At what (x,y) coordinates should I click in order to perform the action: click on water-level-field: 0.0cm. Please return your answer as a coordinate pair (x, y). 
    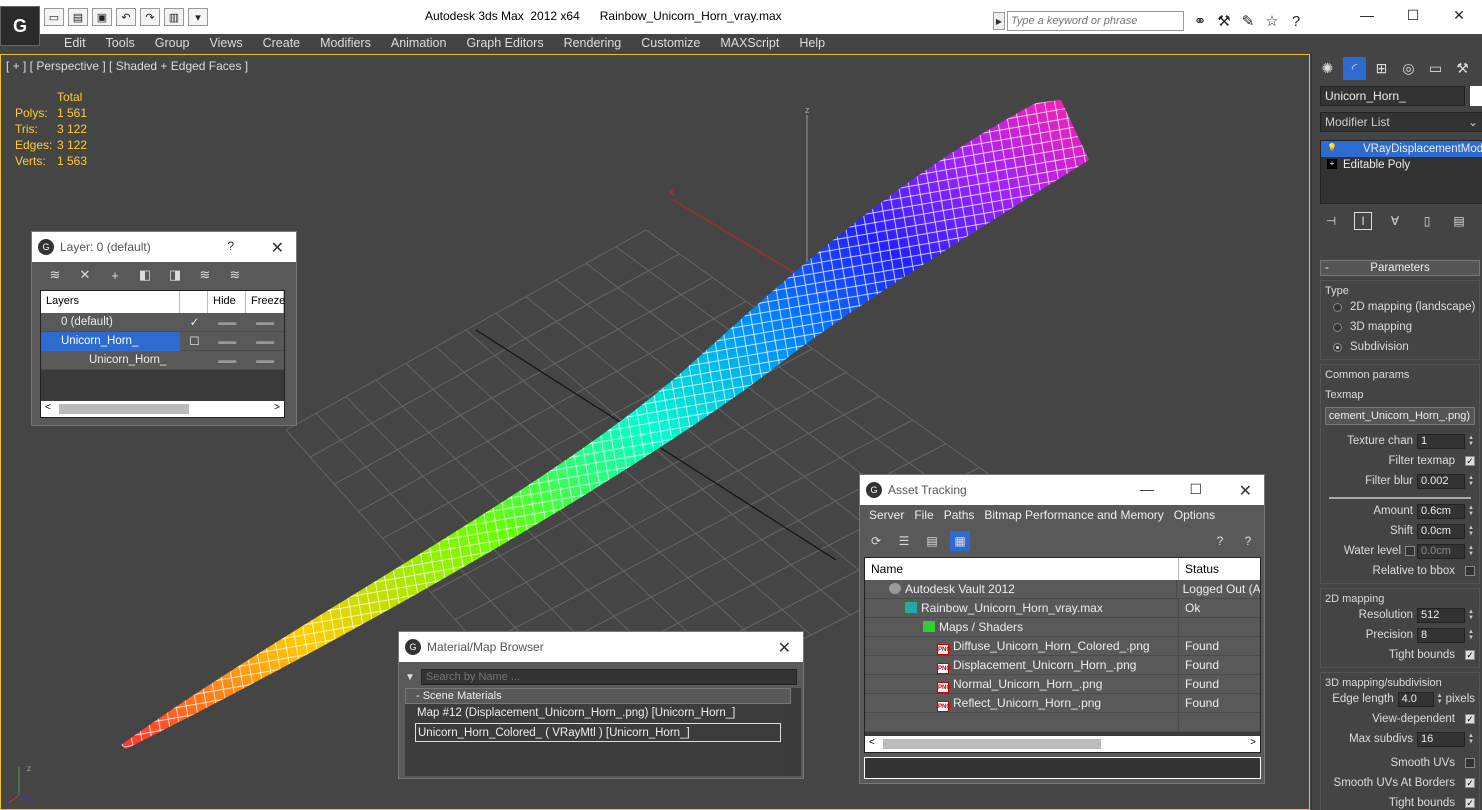
    Looking at the image, I should click on (1441, 551).